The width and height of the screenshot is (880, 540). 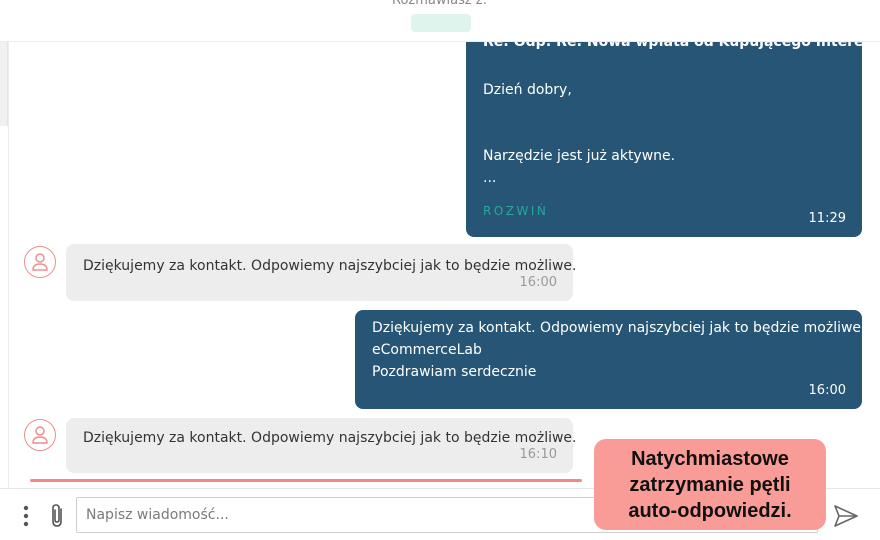 What do you see at coordinates (439, 4) in the screenshot?
I see `conversation-with-label: Rozmawiasz z:` at bounding box center [439, 4].